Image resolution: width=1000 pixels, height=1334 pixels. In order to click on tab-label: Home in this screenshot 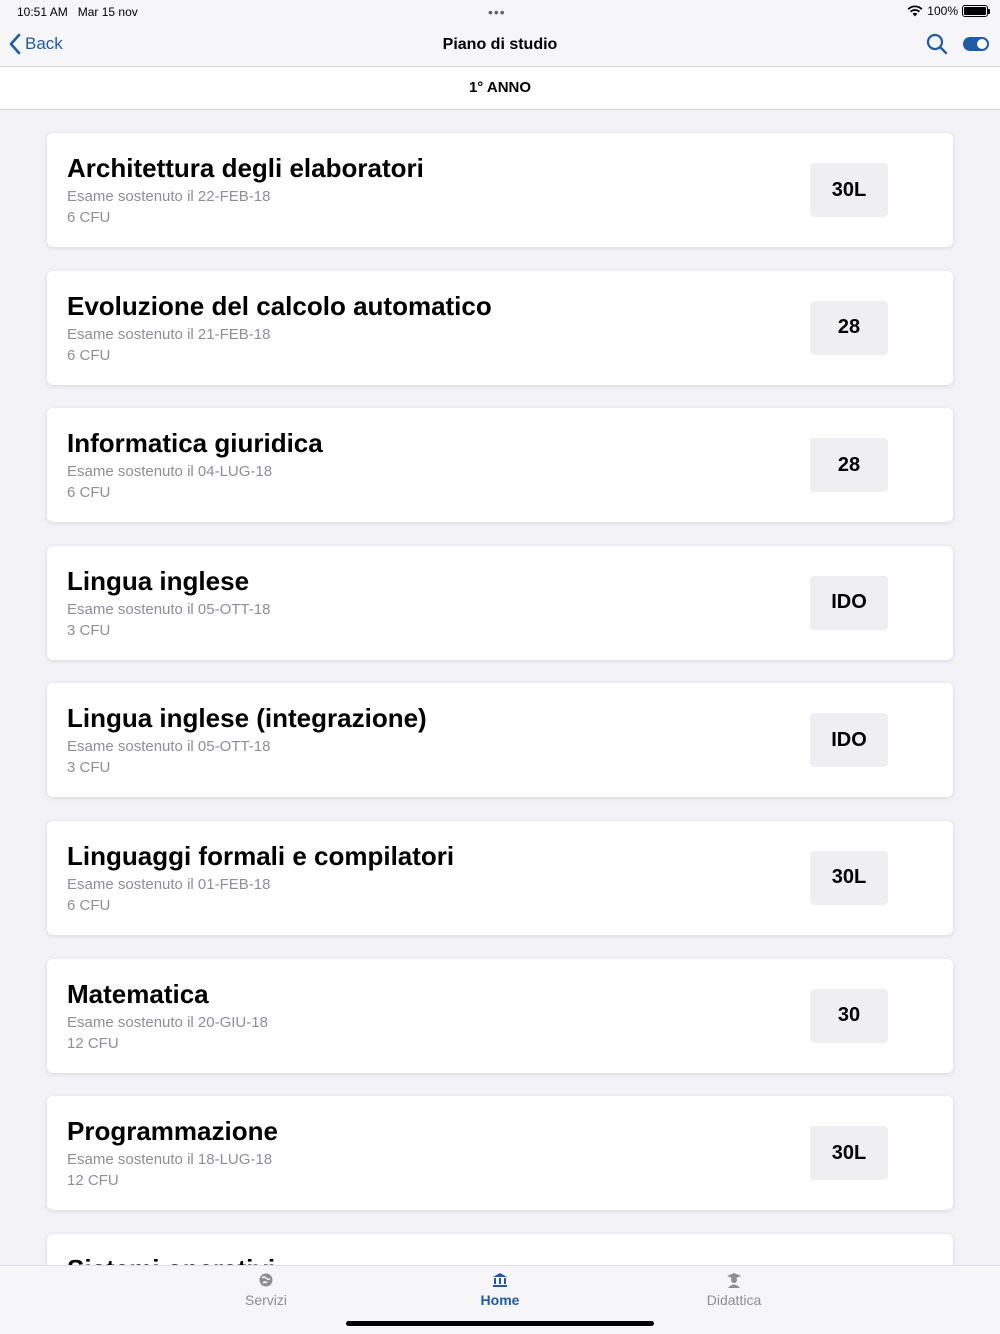, I will do `click(500, 1300)`.